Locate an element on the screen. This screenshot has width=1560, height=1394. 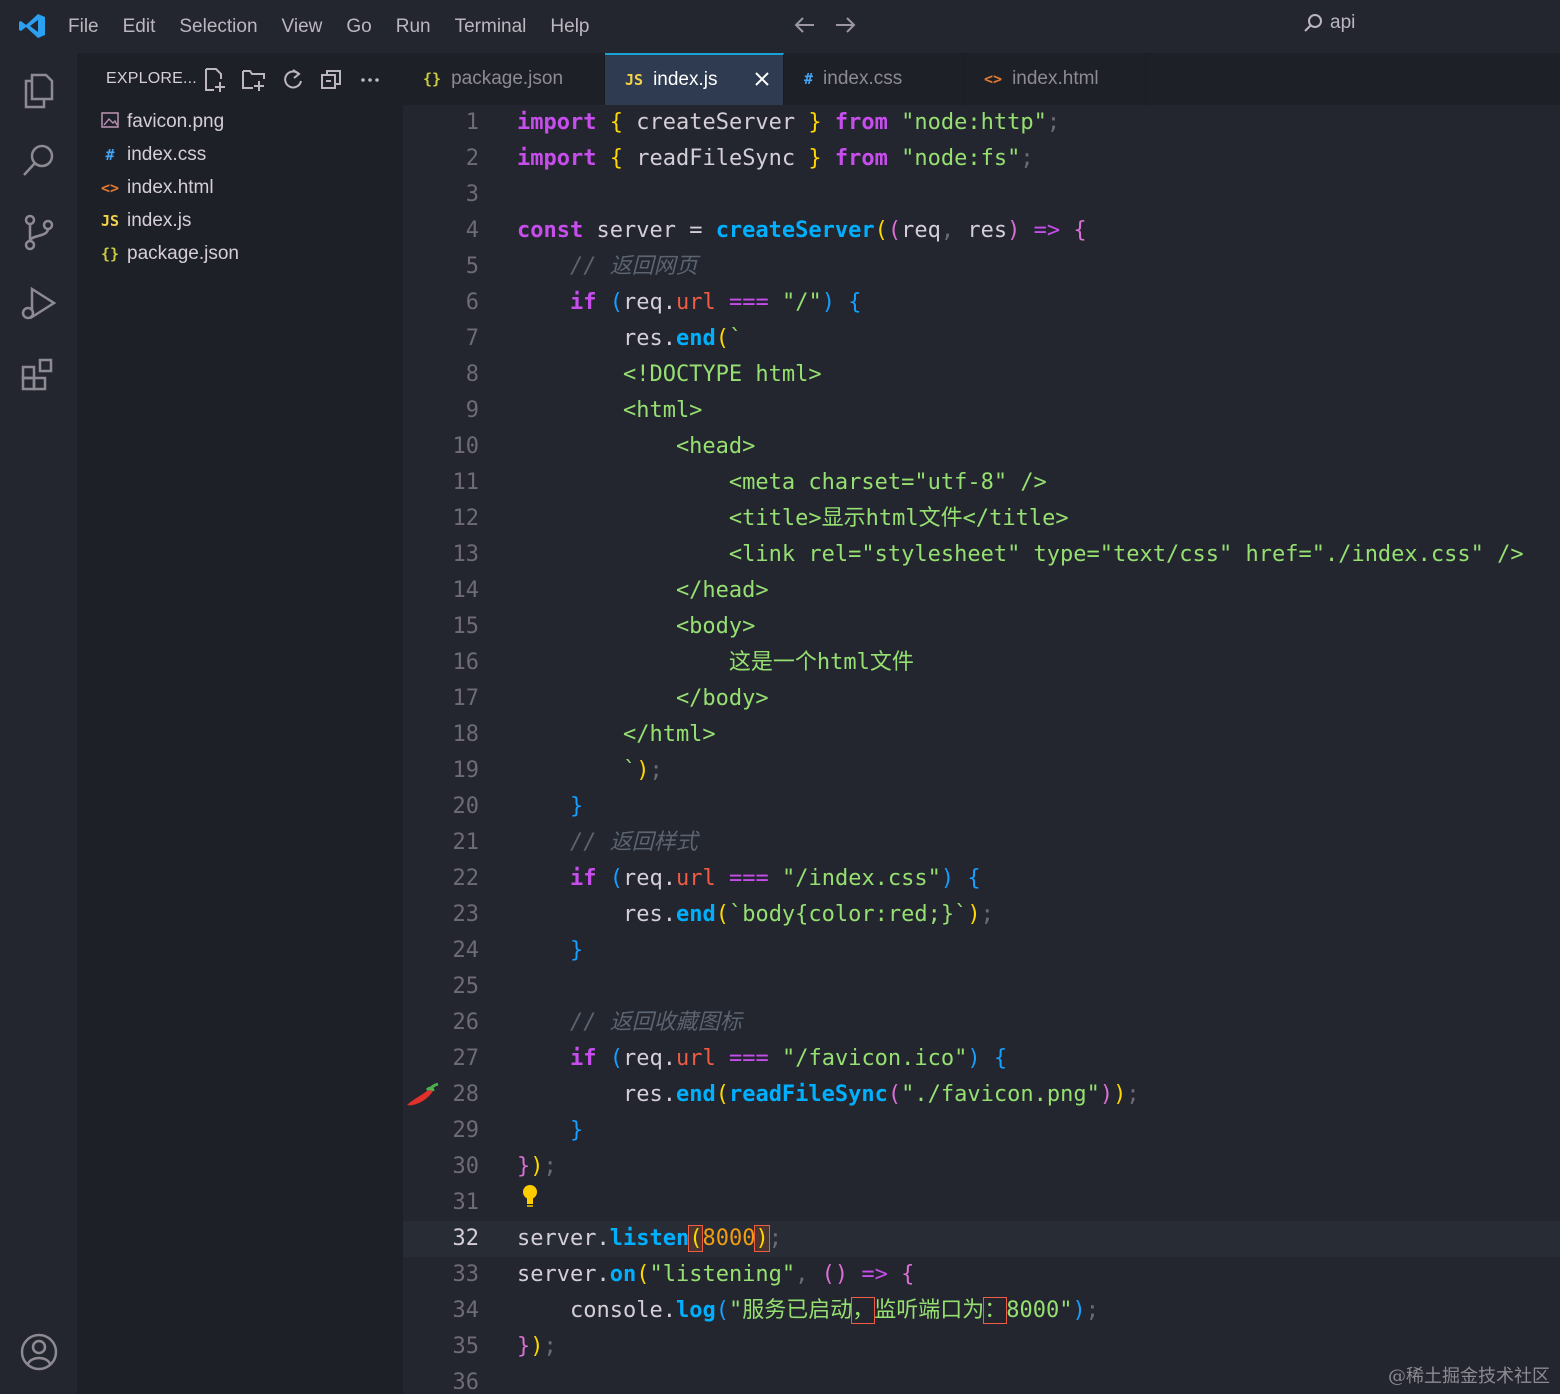
new-file-icon is located at coordinates (214, 79).